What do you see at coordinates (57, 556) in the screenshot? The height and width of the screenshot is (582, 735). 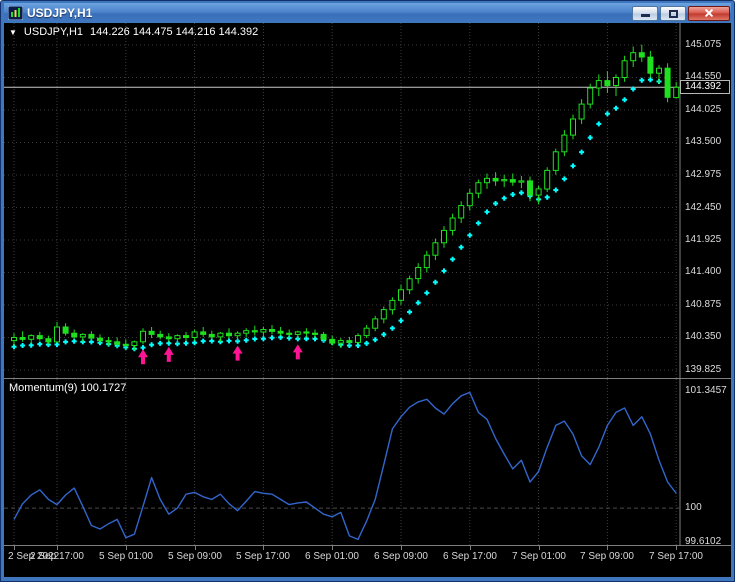 I see `time-axis-label: 2 Sep 17:00` at bounding box center [57, 556].